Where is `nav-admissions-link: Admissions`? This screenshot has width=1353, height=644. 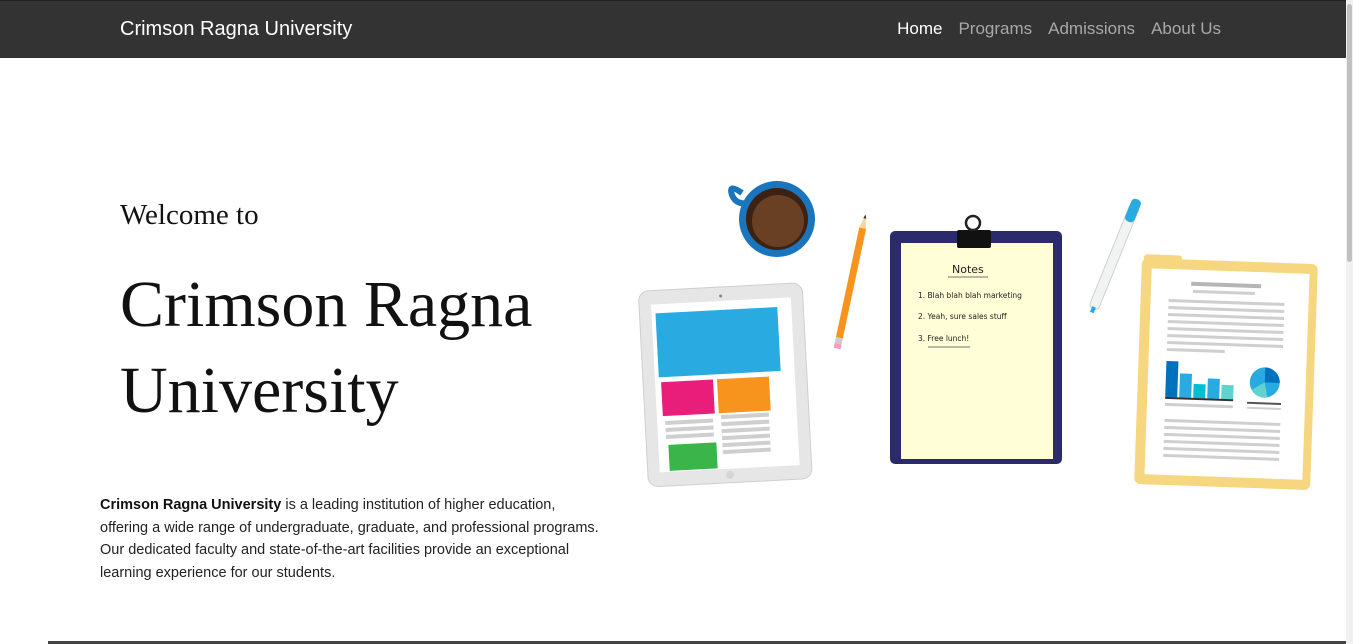
nav-admissions-link: Admissions is located at coordinates (1091, 29).